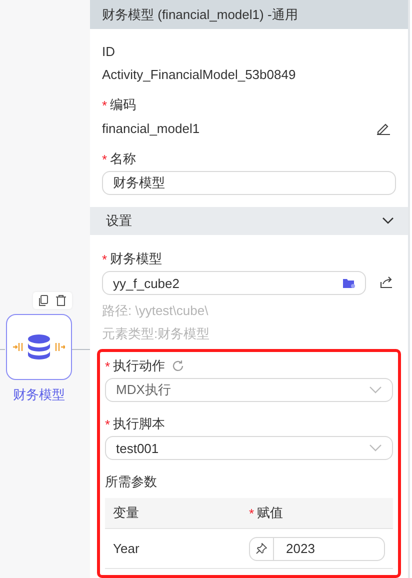  What do you see at coordinates (39, 395) in the screenshot?
I see `node-label: 财务模型` at bounding box center [39, 395].